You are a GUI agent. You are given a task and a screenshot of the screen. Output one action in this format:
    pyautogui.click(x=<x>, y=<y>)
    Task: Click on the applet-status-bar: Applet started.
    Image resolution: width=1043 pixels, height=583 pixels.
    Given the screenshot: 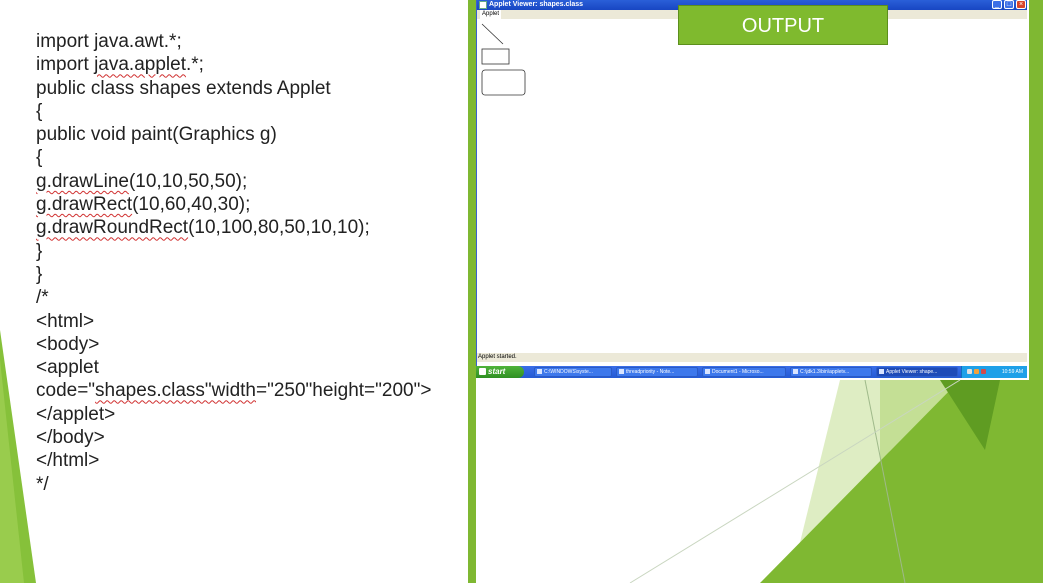 What is the action you would take?
    pyautogui.click(x=752, y=357)
    